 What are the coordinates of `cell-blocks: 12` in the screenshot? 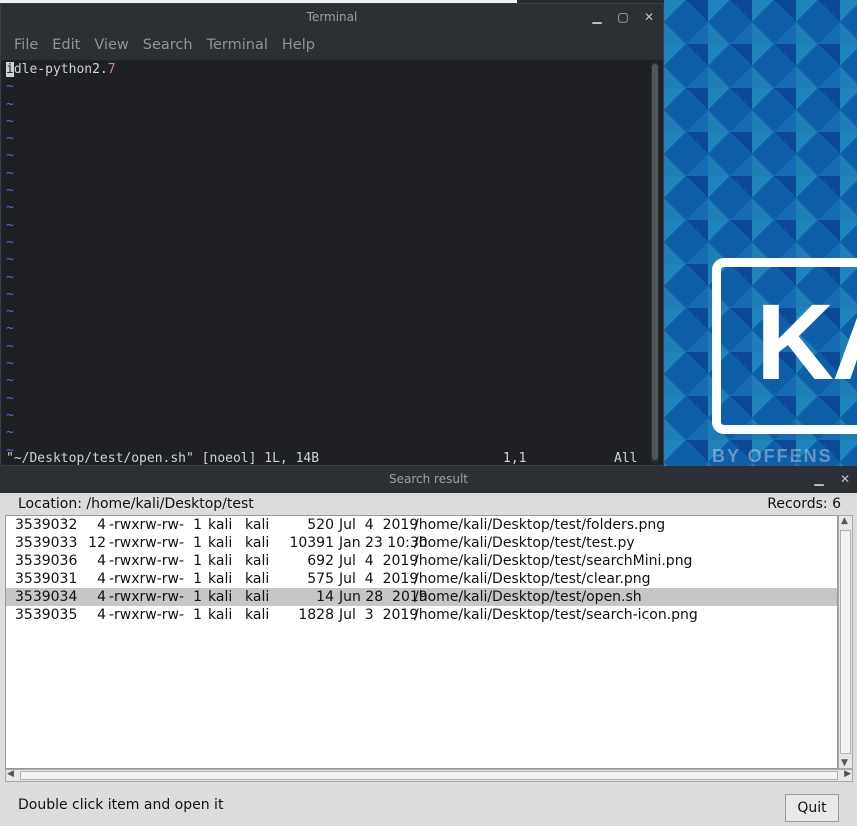 It's located at (97, 543).